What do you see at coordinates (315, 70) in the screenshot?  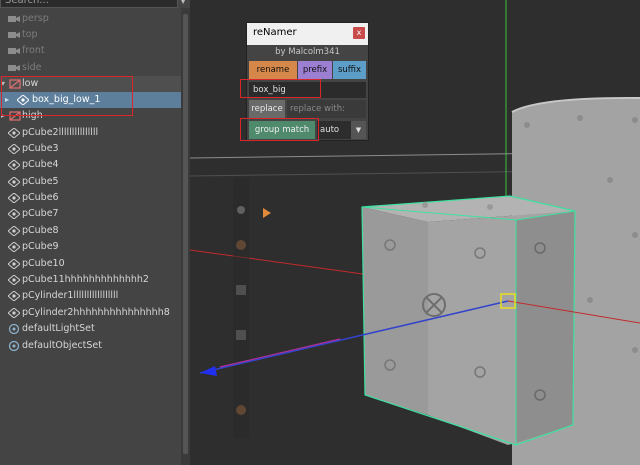 I see `prefix-button: prefix` at bounding box center [315, 70].